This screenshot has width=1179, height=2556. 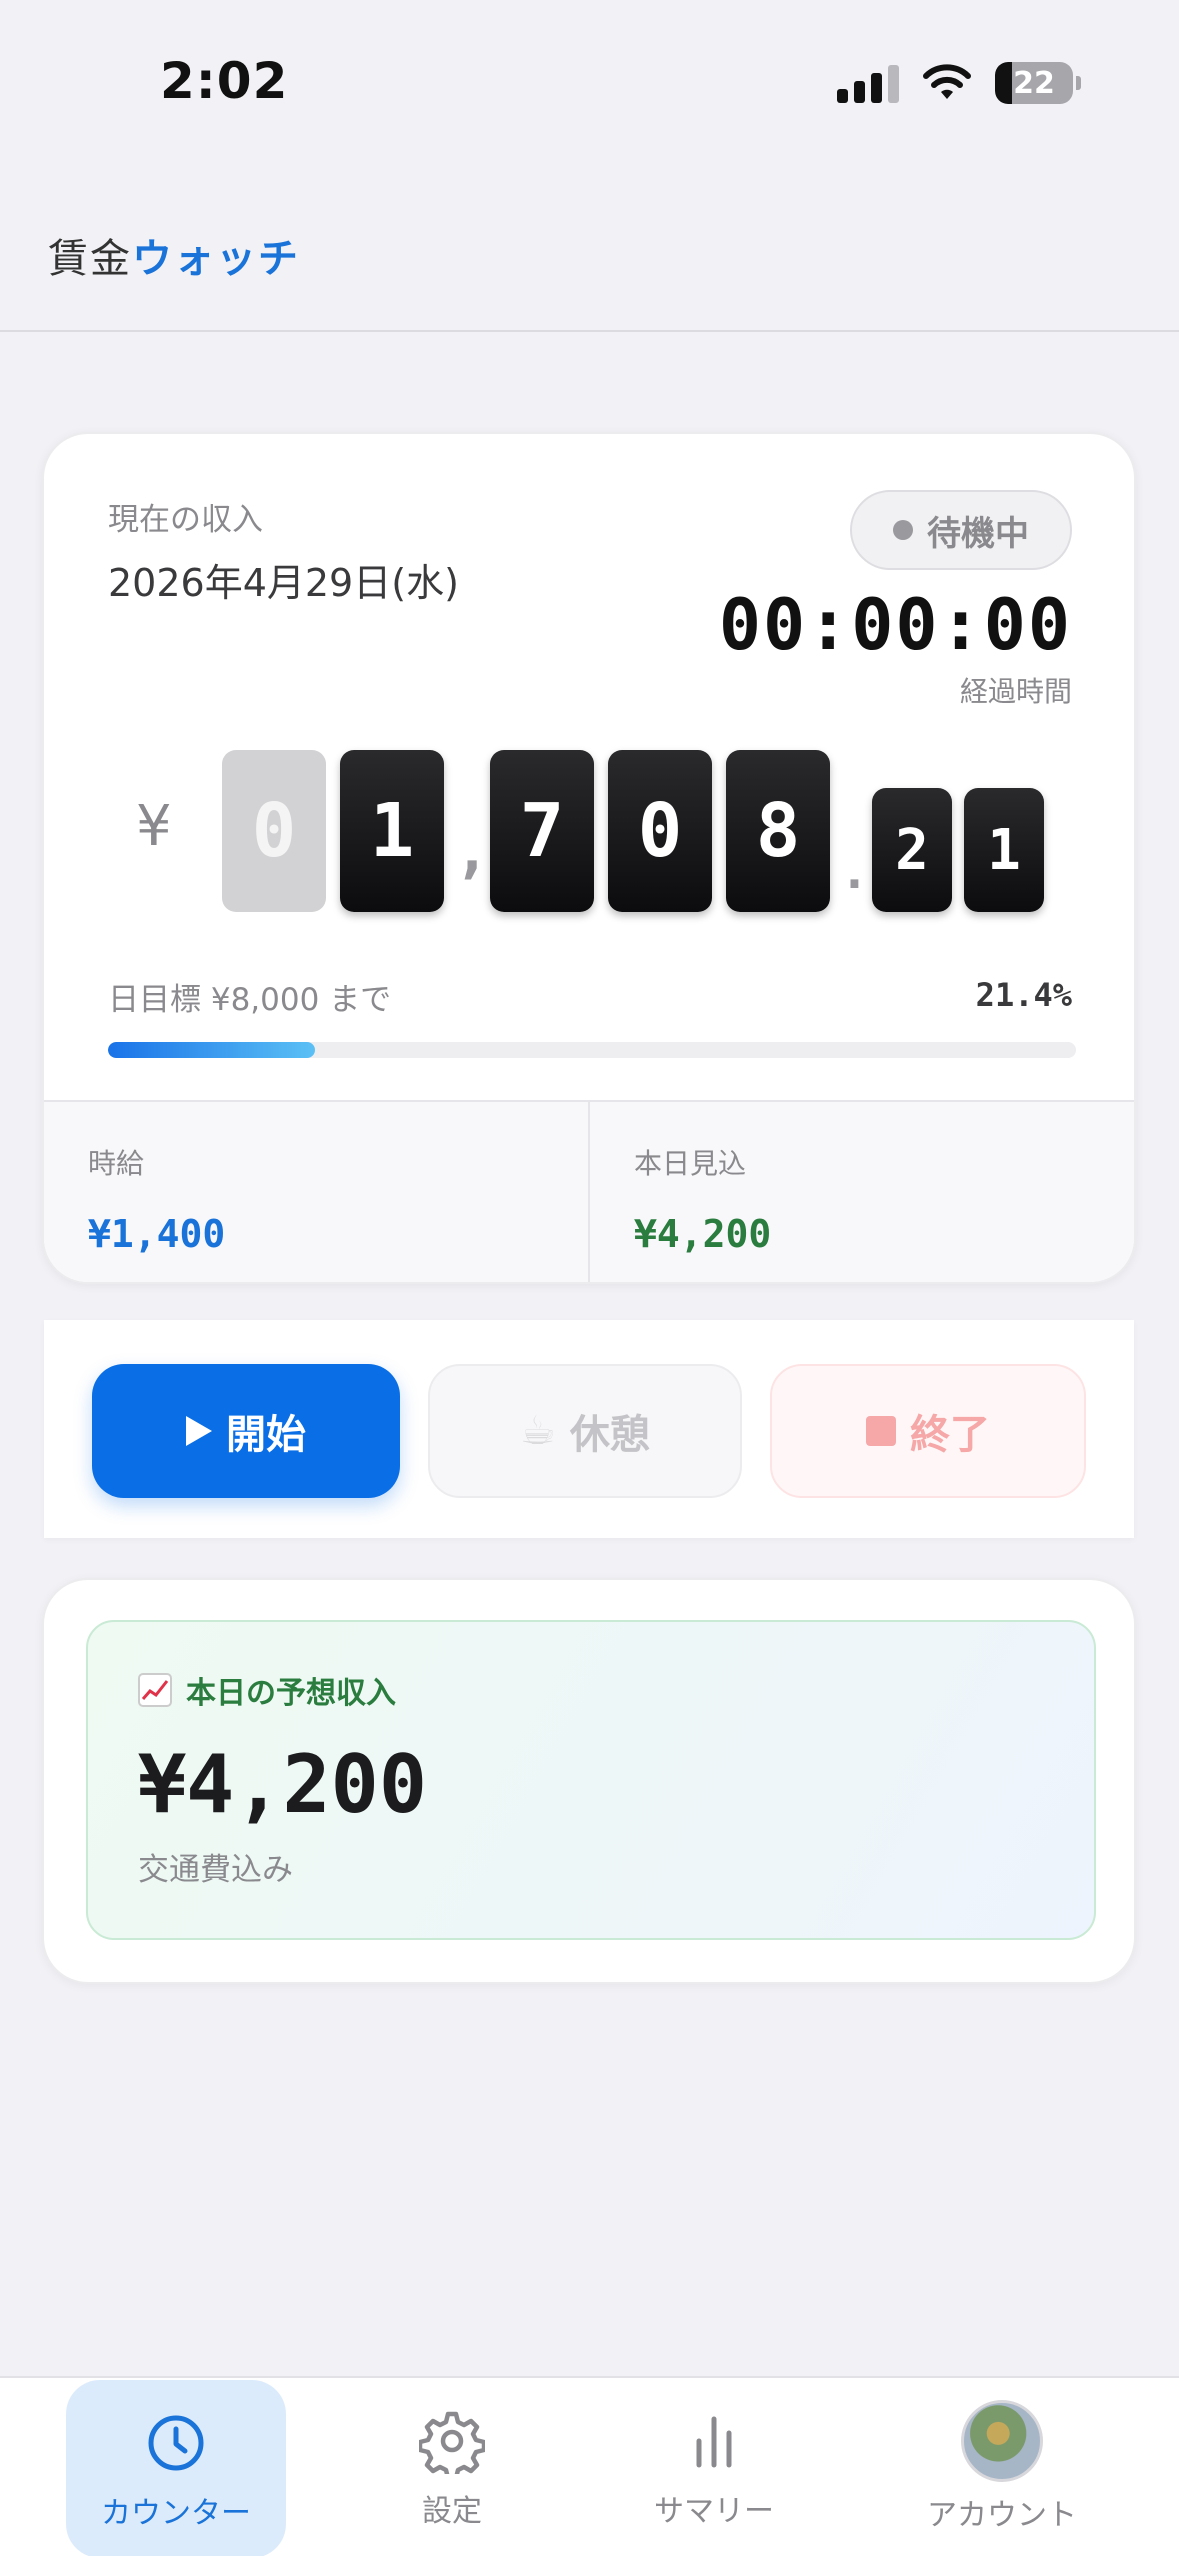 I want to click on app-title: 賃金ウォッチ, so click(x=174, y=255).